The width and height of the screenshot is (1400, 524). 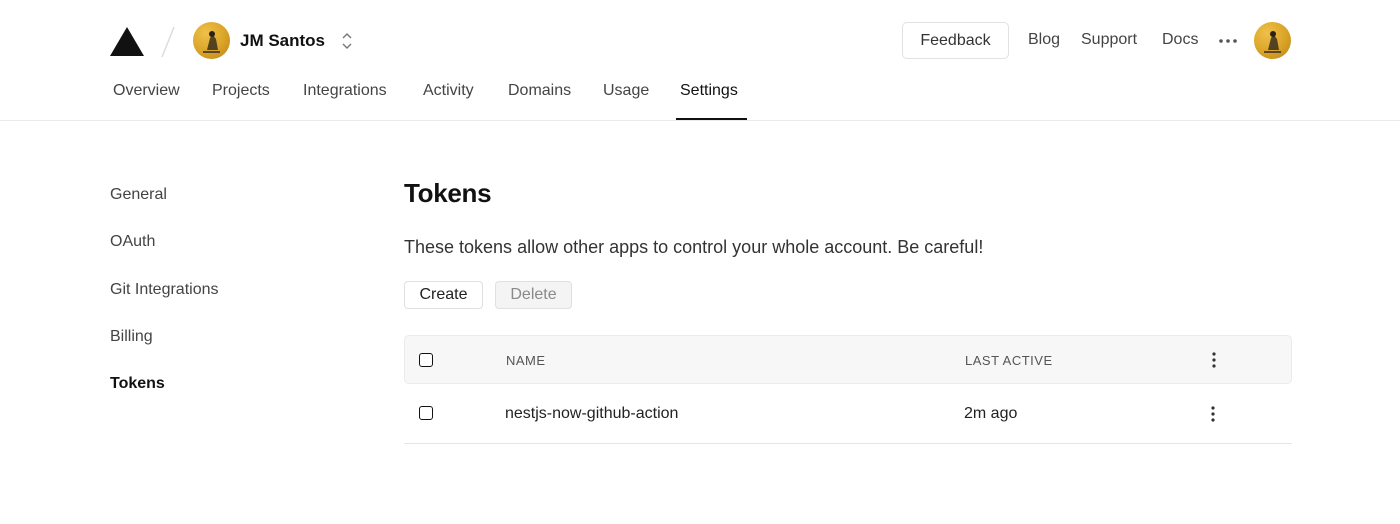 What do you see at coordinates (526, 360) in the screenshot?
I see `column-header-name: NAME` at bounding box center [526, 360].